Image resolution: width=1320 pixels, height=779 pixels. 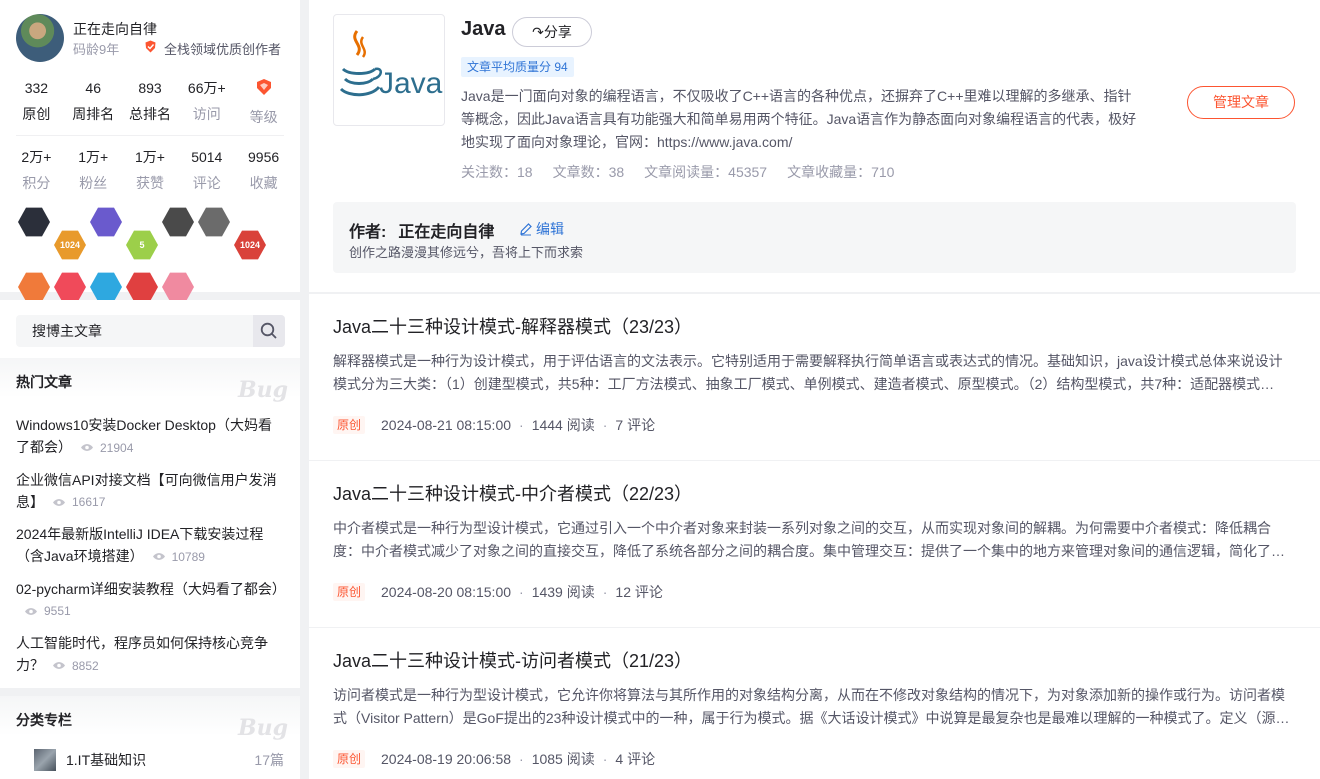 I want to click on meta-article-count: 文章数：38, so click(x=588, y=172).